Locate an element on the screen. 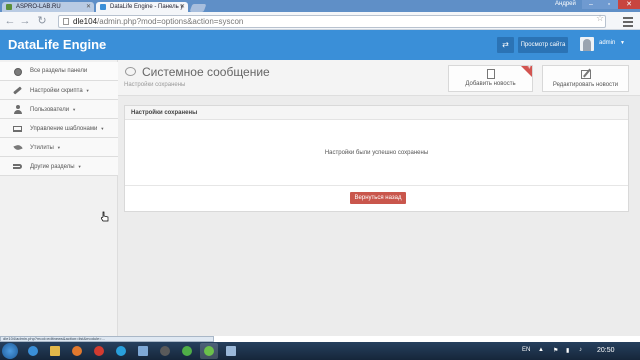 The width and height of the screenshot is (640, 360). sidebar-item-label: Утилиты is located at coordinates (42, 148).